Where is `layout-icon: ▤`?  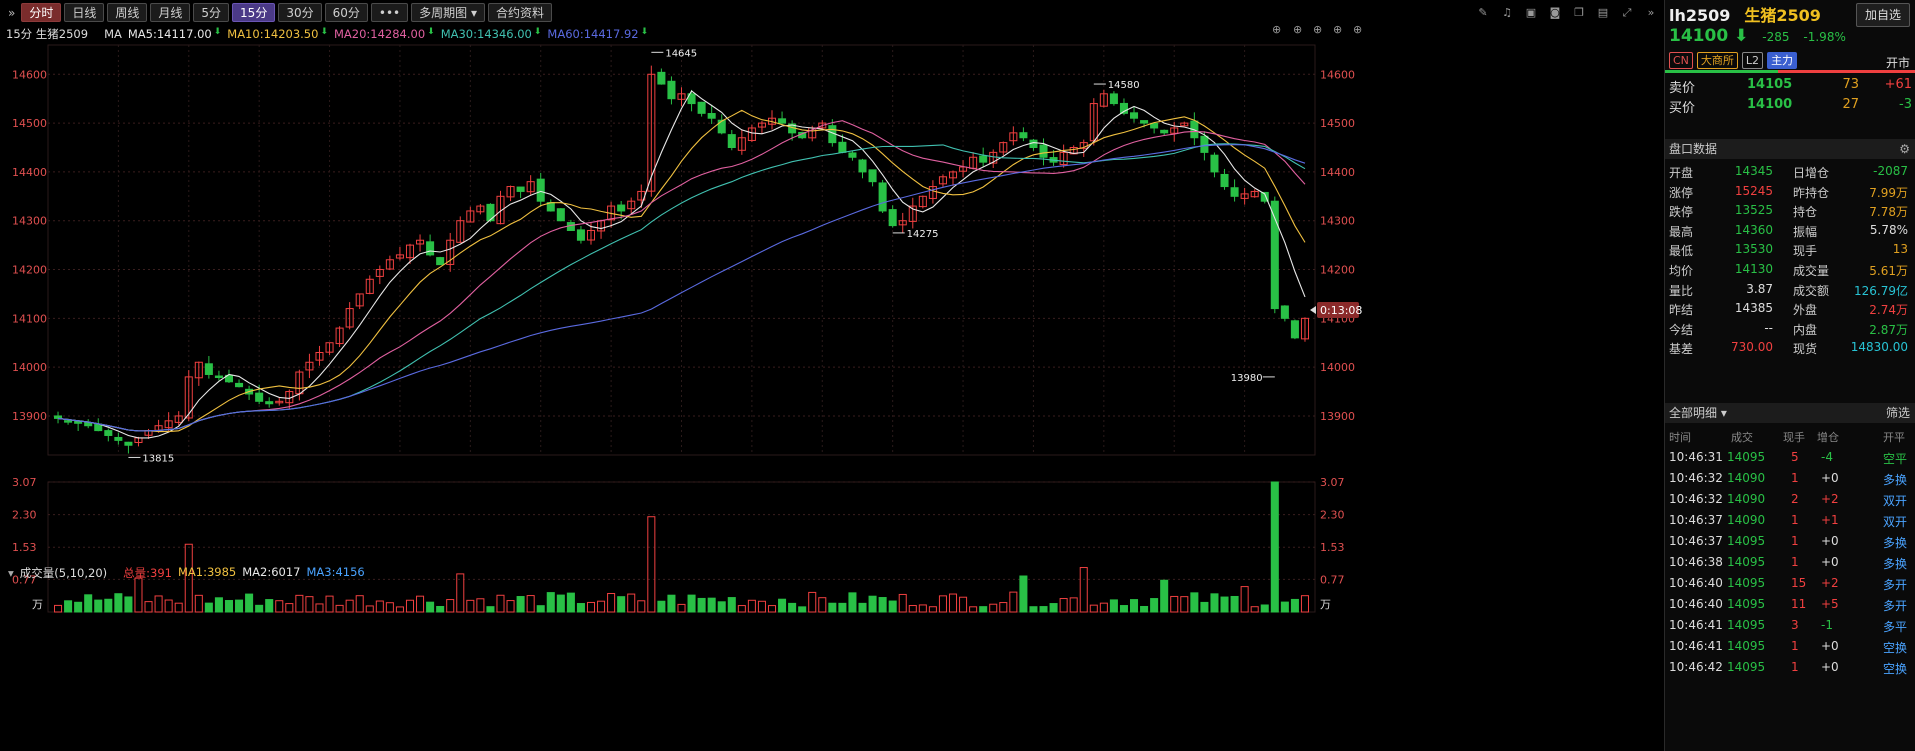
layout-icon: ▤ is located at coordinates (1603, 12).